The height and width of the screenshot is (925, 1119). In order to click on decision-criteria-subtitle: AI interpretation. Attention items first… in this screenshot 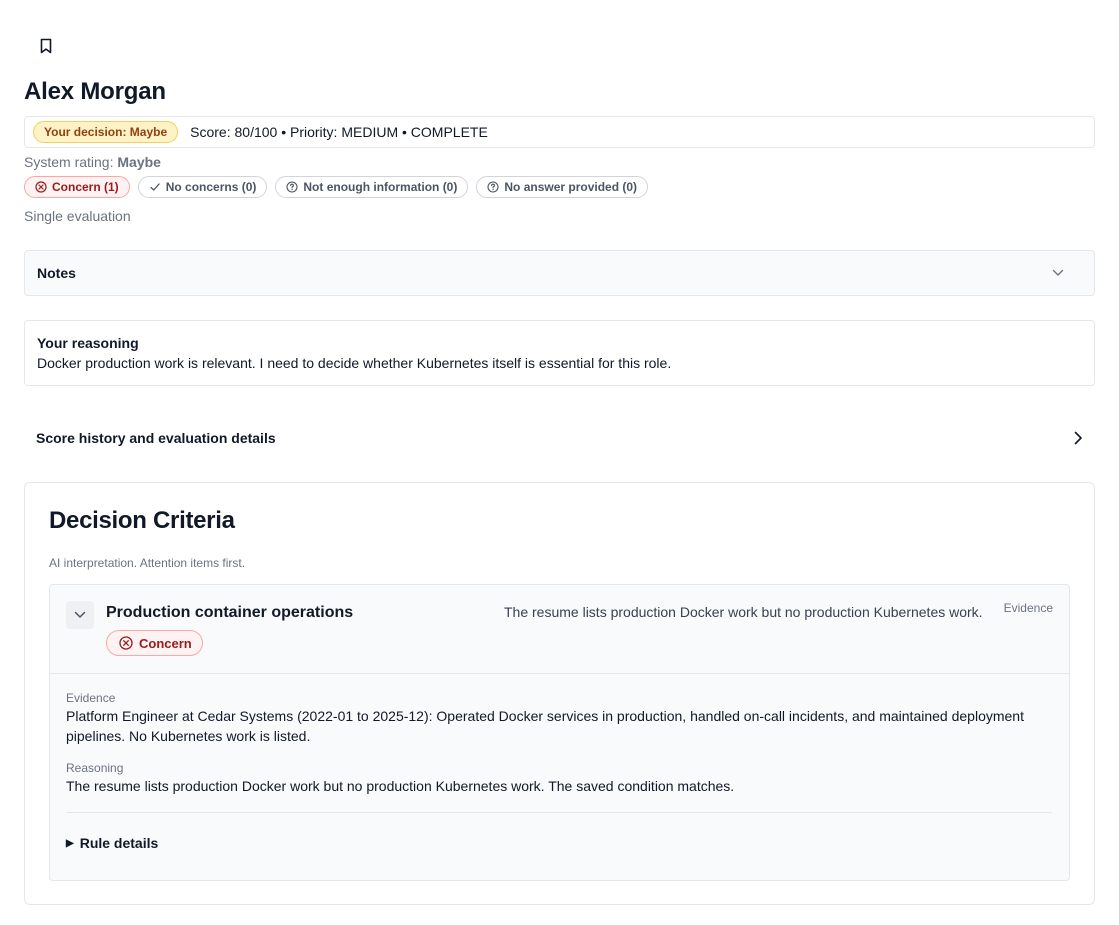, I will do `click(147, 563)`.